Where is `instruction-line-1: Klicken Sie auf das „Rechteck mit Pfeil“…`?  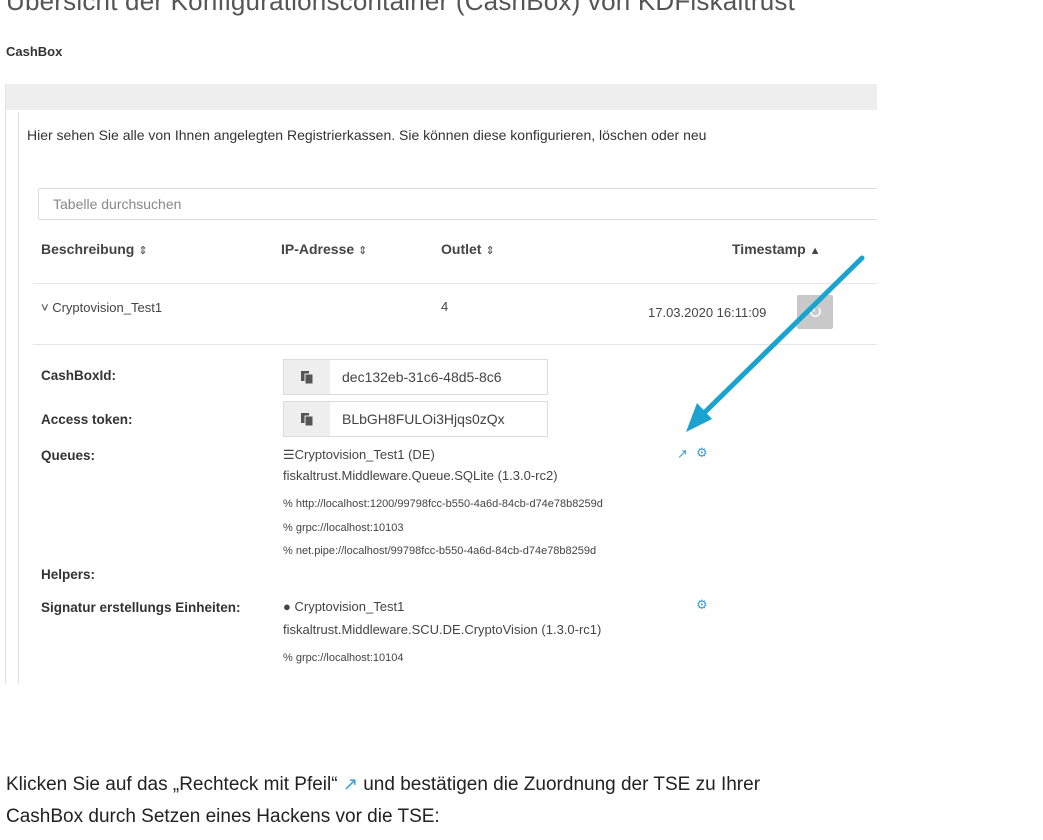
instruction-line-1: Klicken Sie auf das „Rechteck mit Pfeil“… is located at coordinates (383, 784).